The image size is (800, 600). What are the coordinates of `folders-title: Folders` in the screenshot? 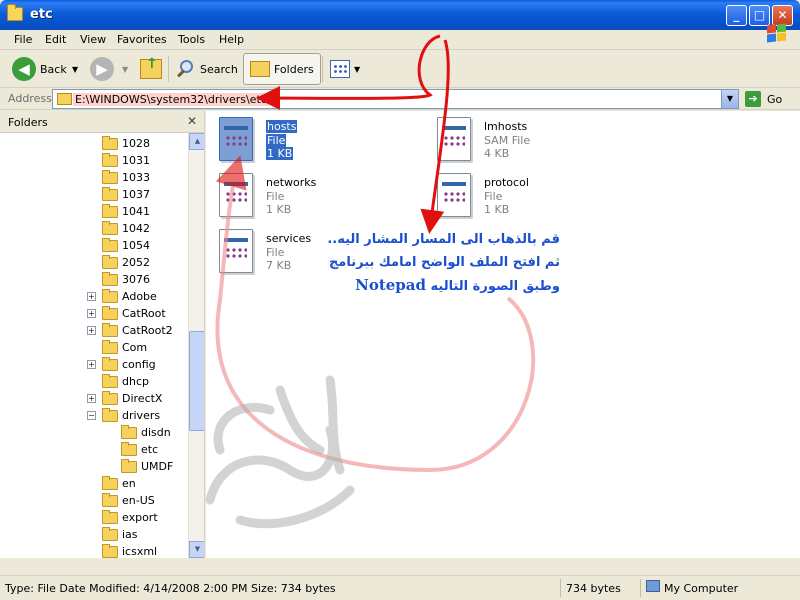 It's located at (28, 122).